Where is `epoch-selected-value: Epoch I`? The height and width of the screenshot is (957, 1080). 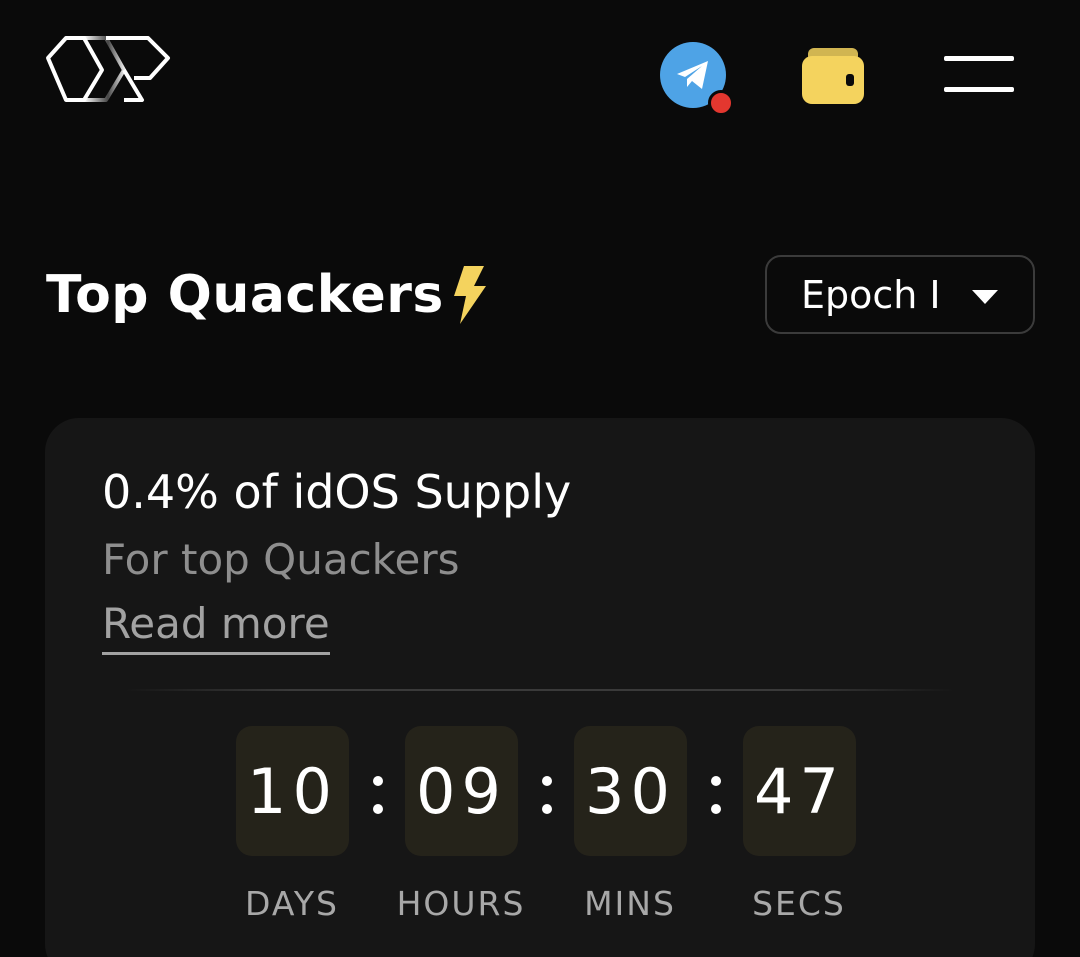 epoch-selected-value: Epoch I is located at coordinates (871, 294).